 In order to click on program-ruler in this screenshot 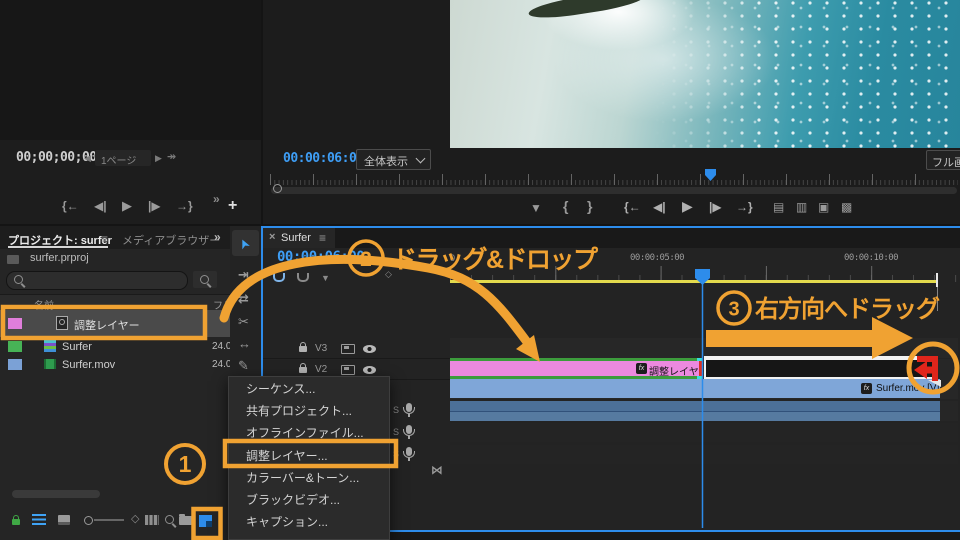, I will do `click(614, 179)`.